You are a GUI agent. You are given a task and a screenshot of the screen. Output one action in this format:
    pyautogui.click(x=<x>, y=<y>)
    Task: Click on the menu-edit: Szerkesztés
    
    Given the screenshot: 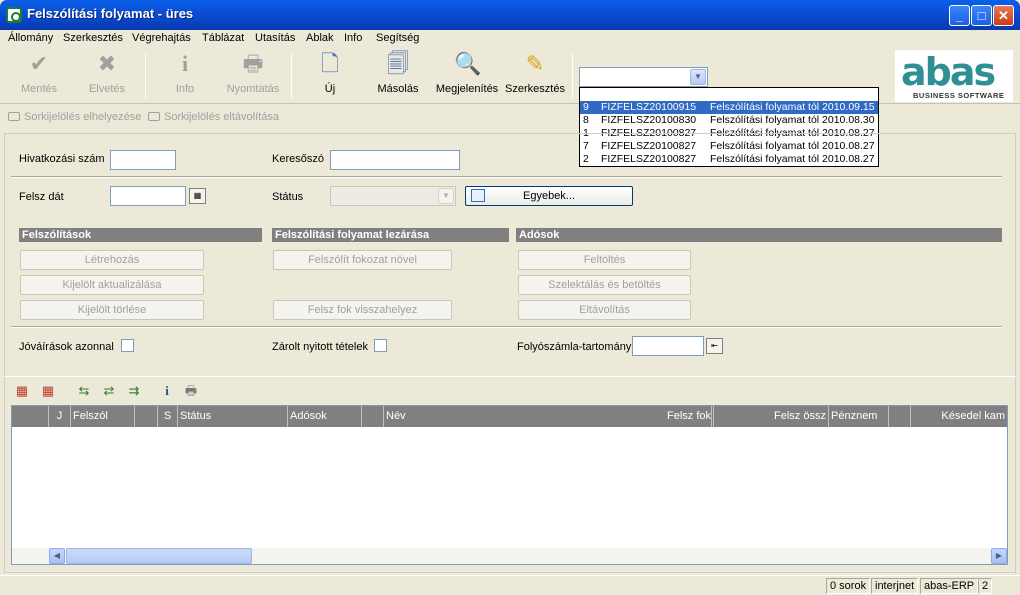 What is the action you would take?
    pyautogui.click(x=93, y=38)
    